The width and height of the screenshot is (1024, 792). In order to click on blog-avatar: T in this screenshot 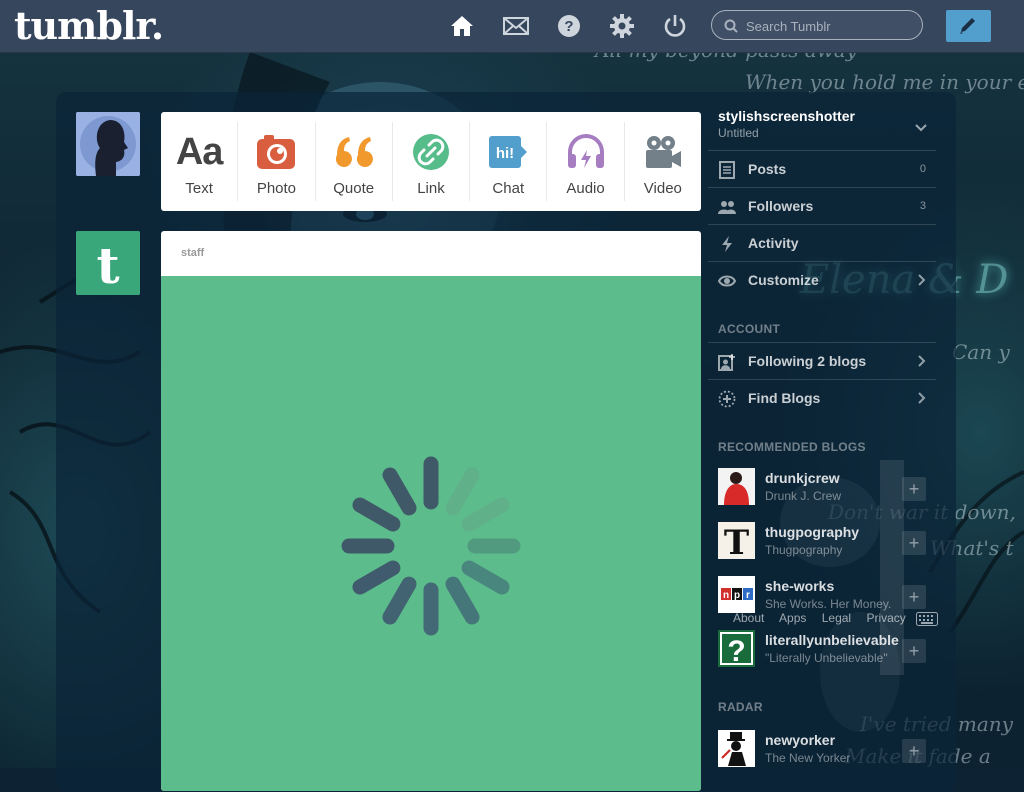, I will do `click(736, 540)`.